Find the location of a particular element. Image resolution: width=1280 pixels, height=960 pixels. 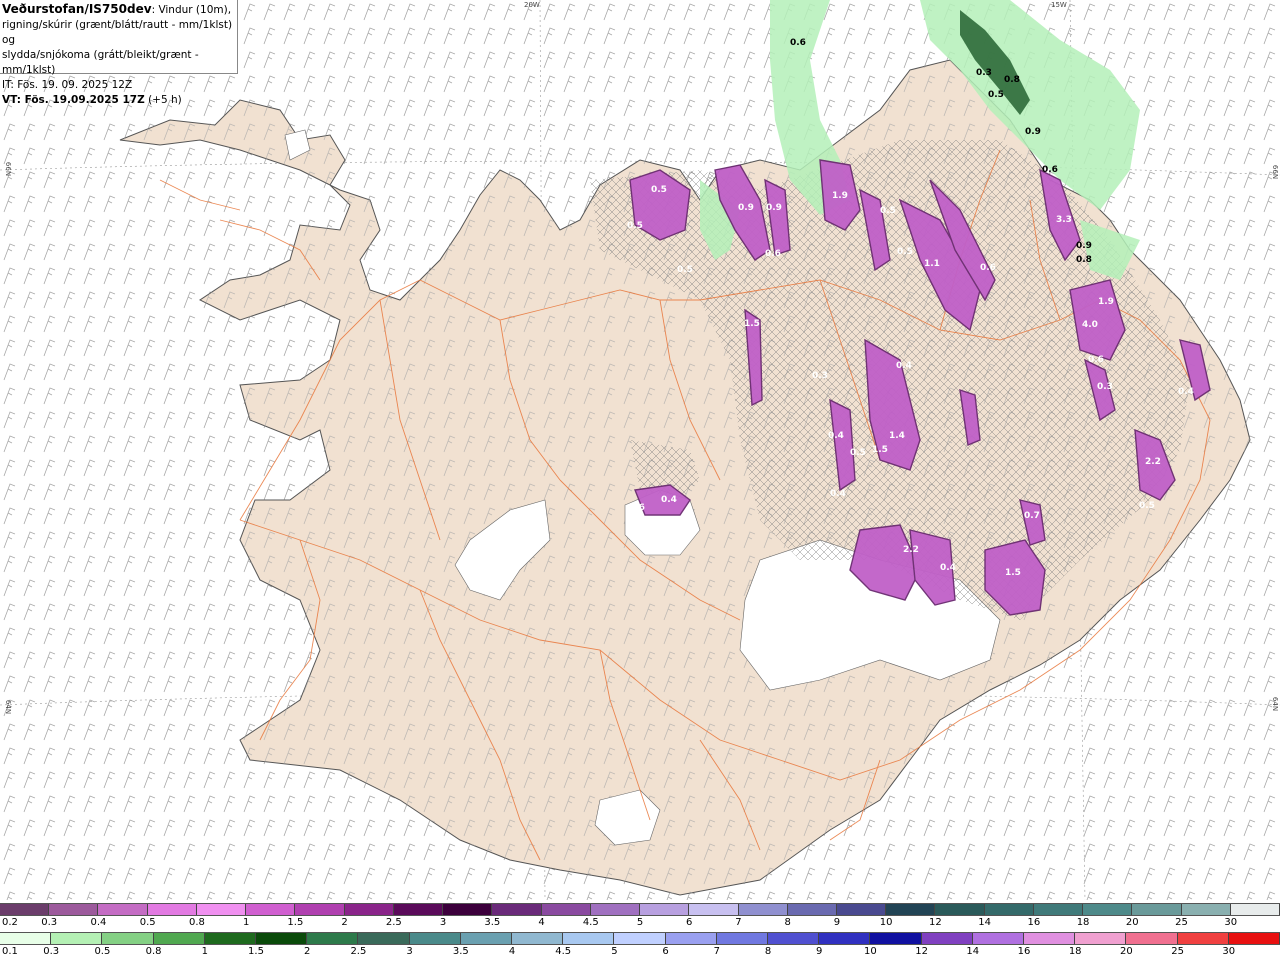

precip-label: 0.3 is located at coordinates (1105, 387).